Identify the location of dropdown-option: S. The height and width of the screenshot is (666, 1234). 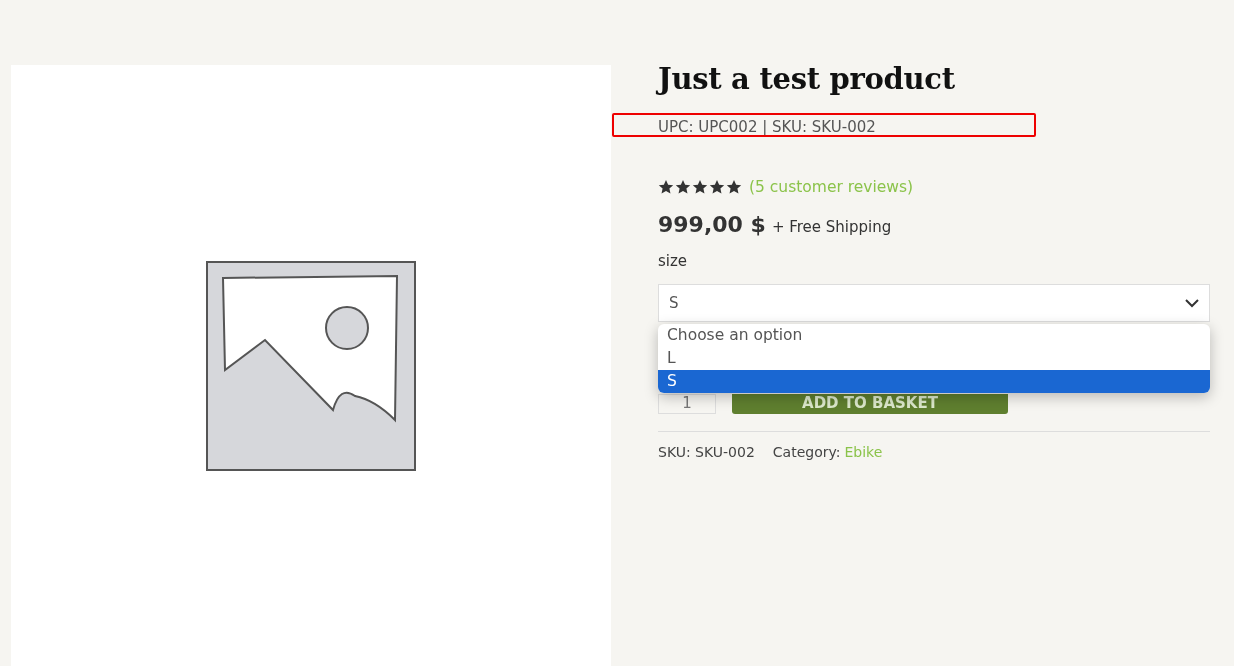
(934, 381).